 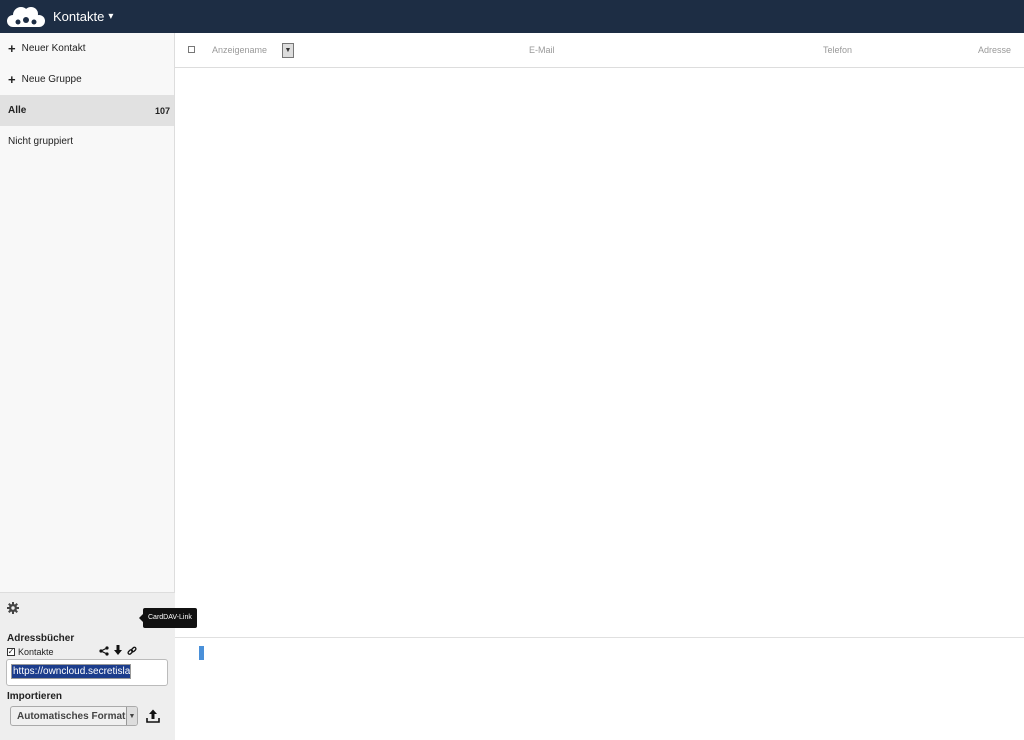 I want to click on import-format-select: Automatisches Format ▼, so click(x=74, y=716).